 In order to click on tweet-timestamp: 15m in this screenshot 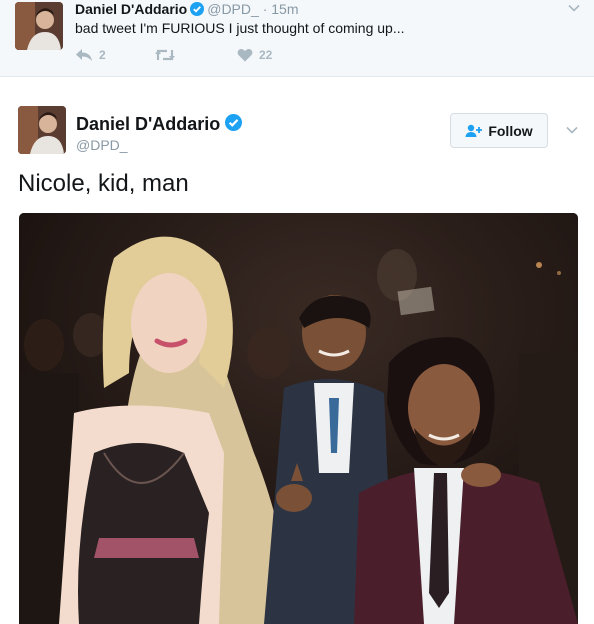, I will do `click(284, 9)`.